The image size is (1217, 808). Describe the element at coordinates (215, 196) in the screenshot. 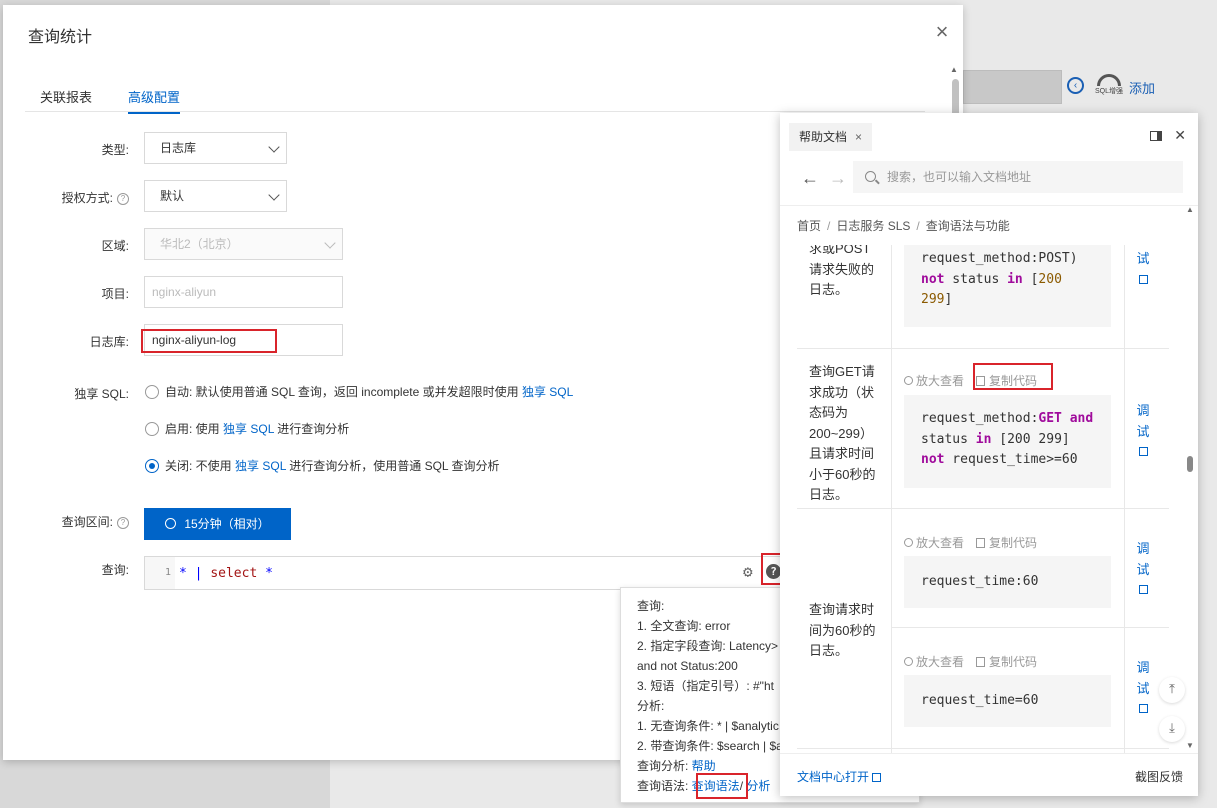

I see `auth-select: 默认` at that location.